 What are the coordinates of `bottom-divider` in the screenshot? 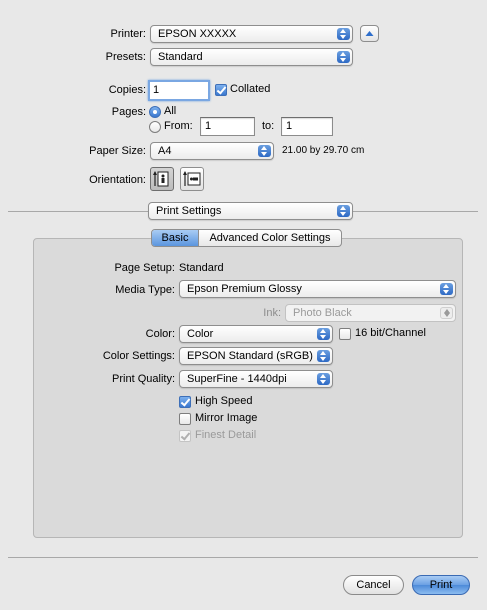 It's located at (243, 557).